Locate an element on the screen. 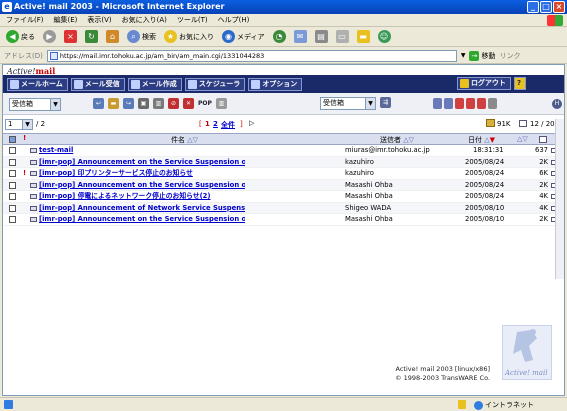  folder-icon: ▬ is located at coordinates (113, 103).